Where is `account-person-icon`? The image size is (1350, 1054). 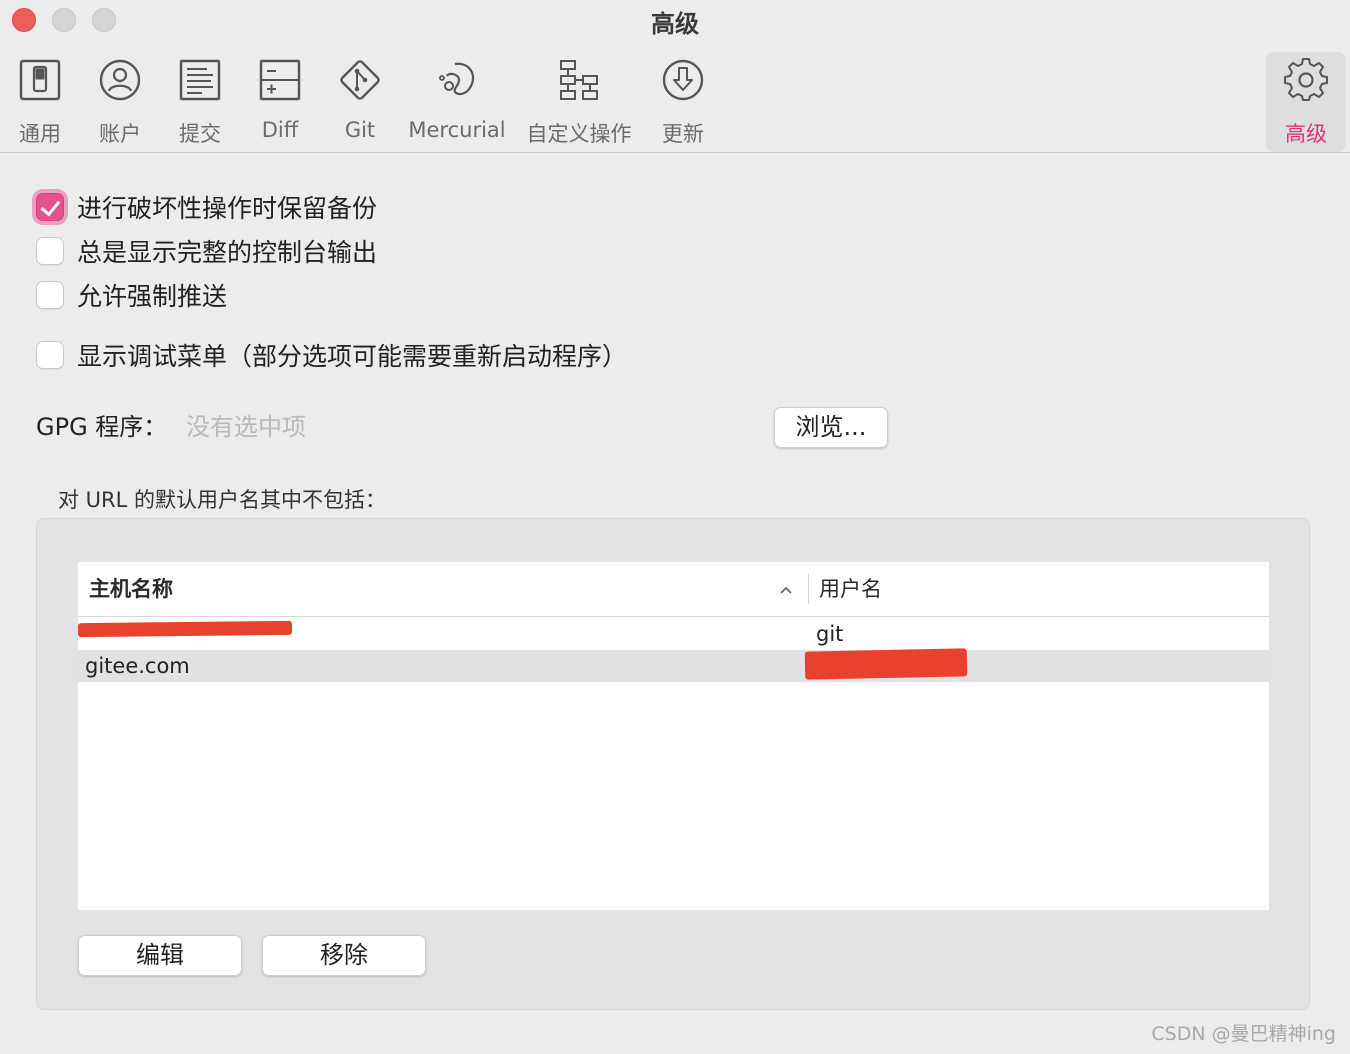 account-person-icon is located at coordinates (120, 80).